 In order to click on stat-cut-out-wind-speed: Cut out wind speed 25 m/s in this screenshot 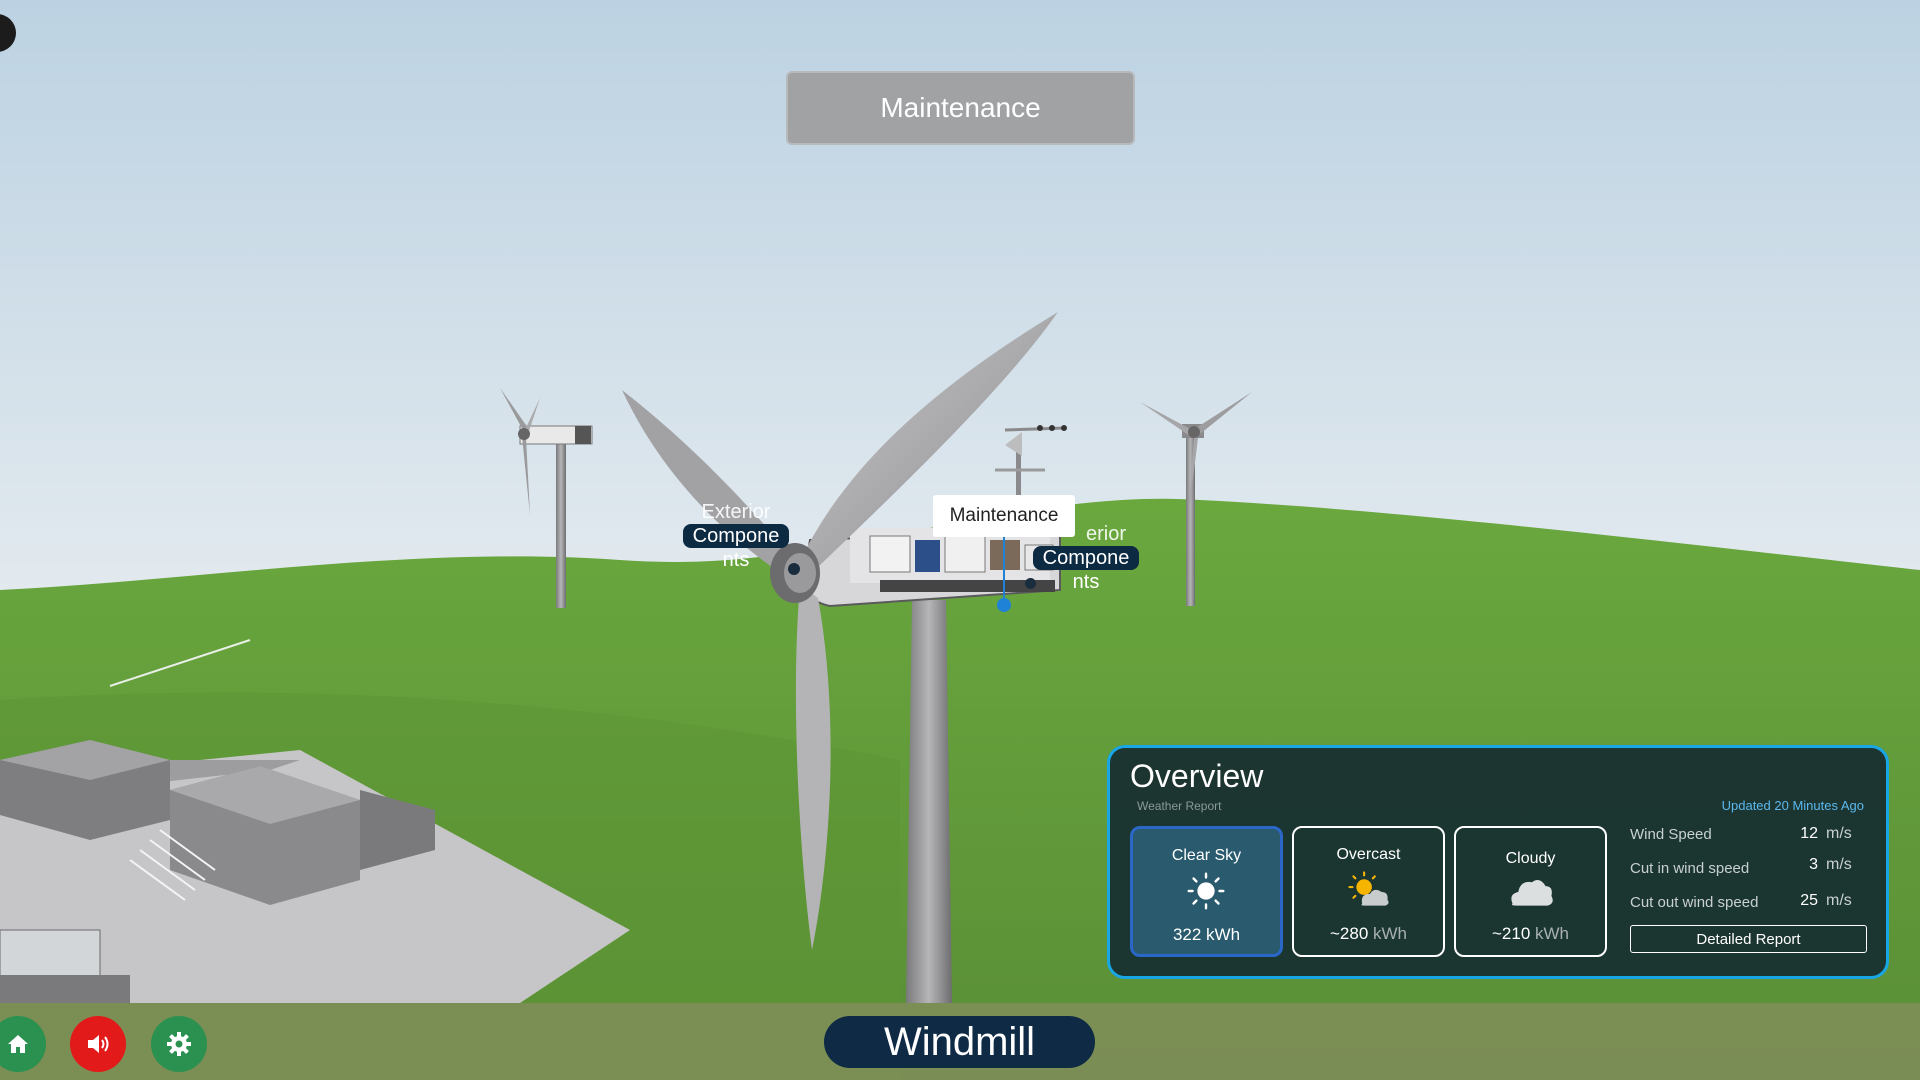, I will do `click(1747, 901)`.